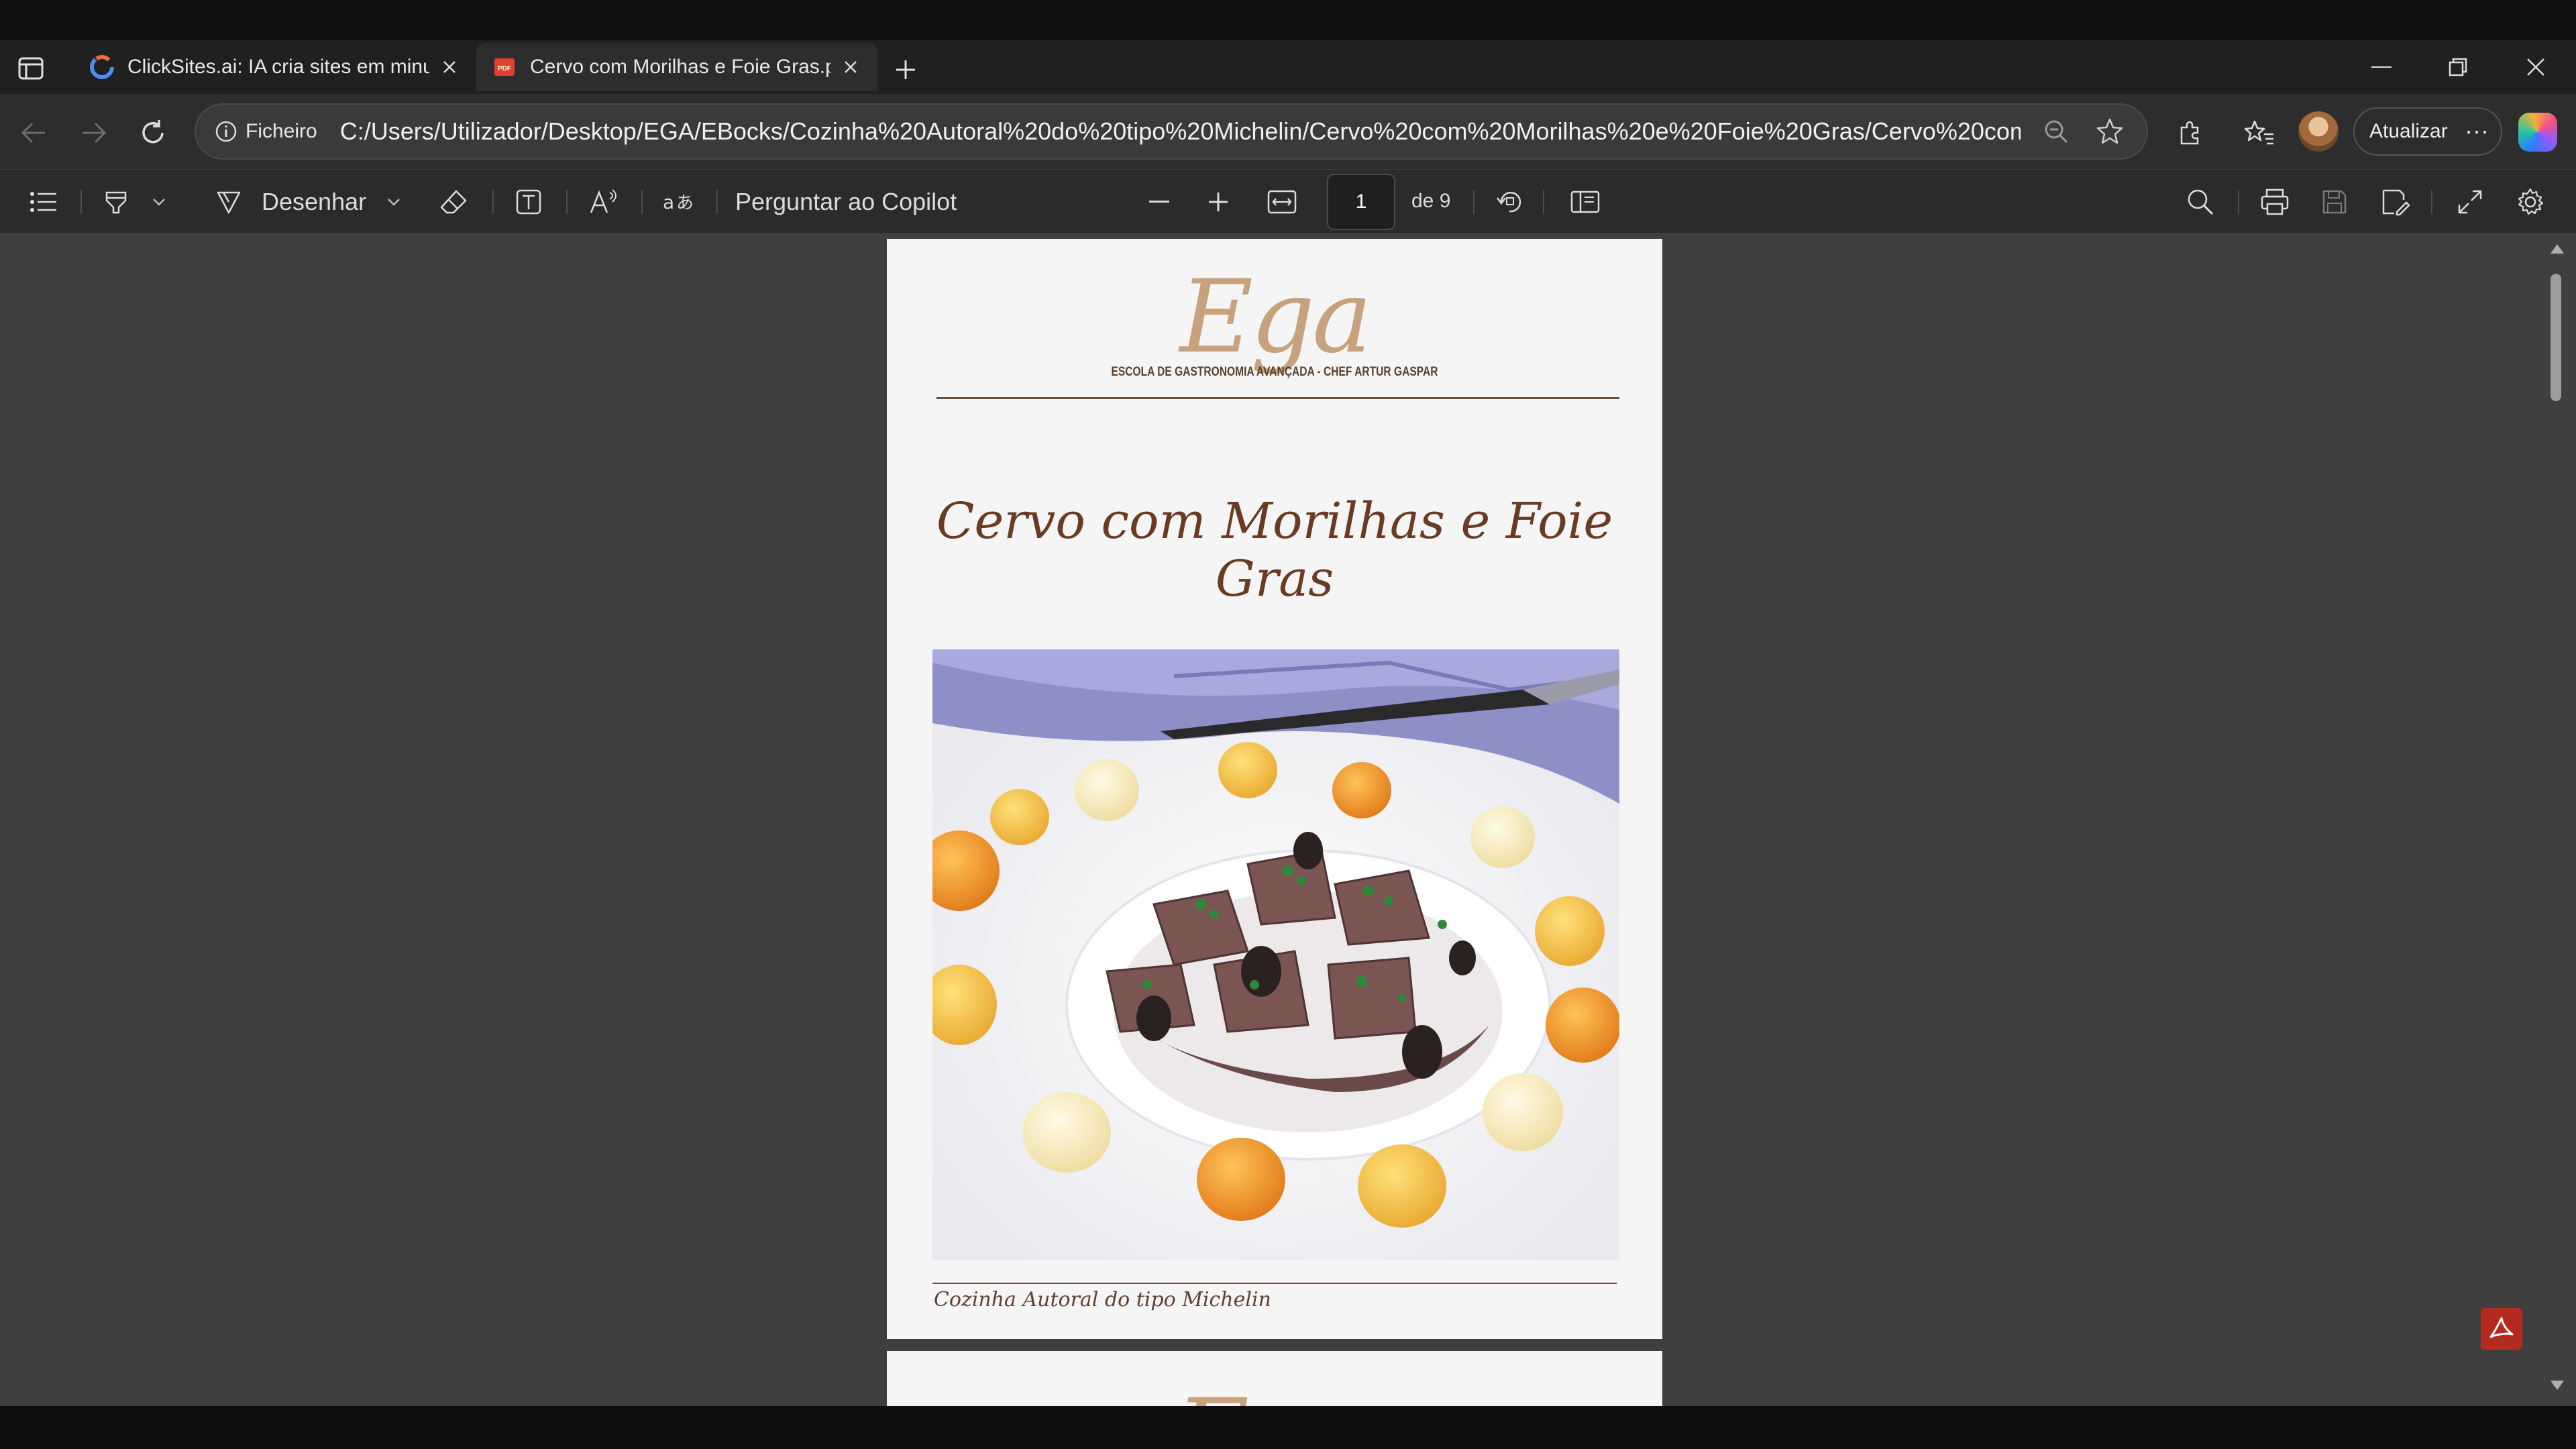 This screenshot has height=1449, width=2576. Describe the element at coordinates (2556, 337) in the screenshot. I see `scroll-thumb` at that location.